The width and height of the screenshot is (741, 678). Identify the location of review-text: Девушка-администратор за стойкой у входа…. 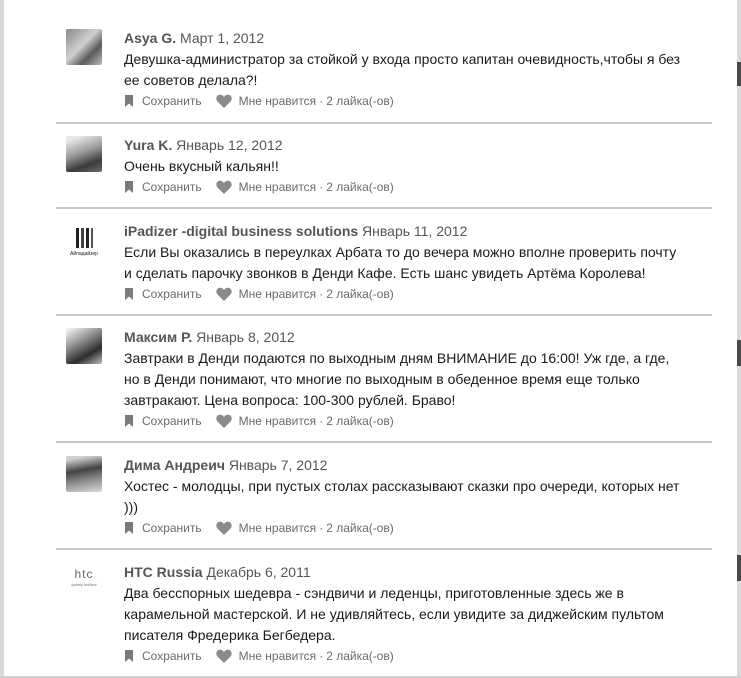
(419, 70).